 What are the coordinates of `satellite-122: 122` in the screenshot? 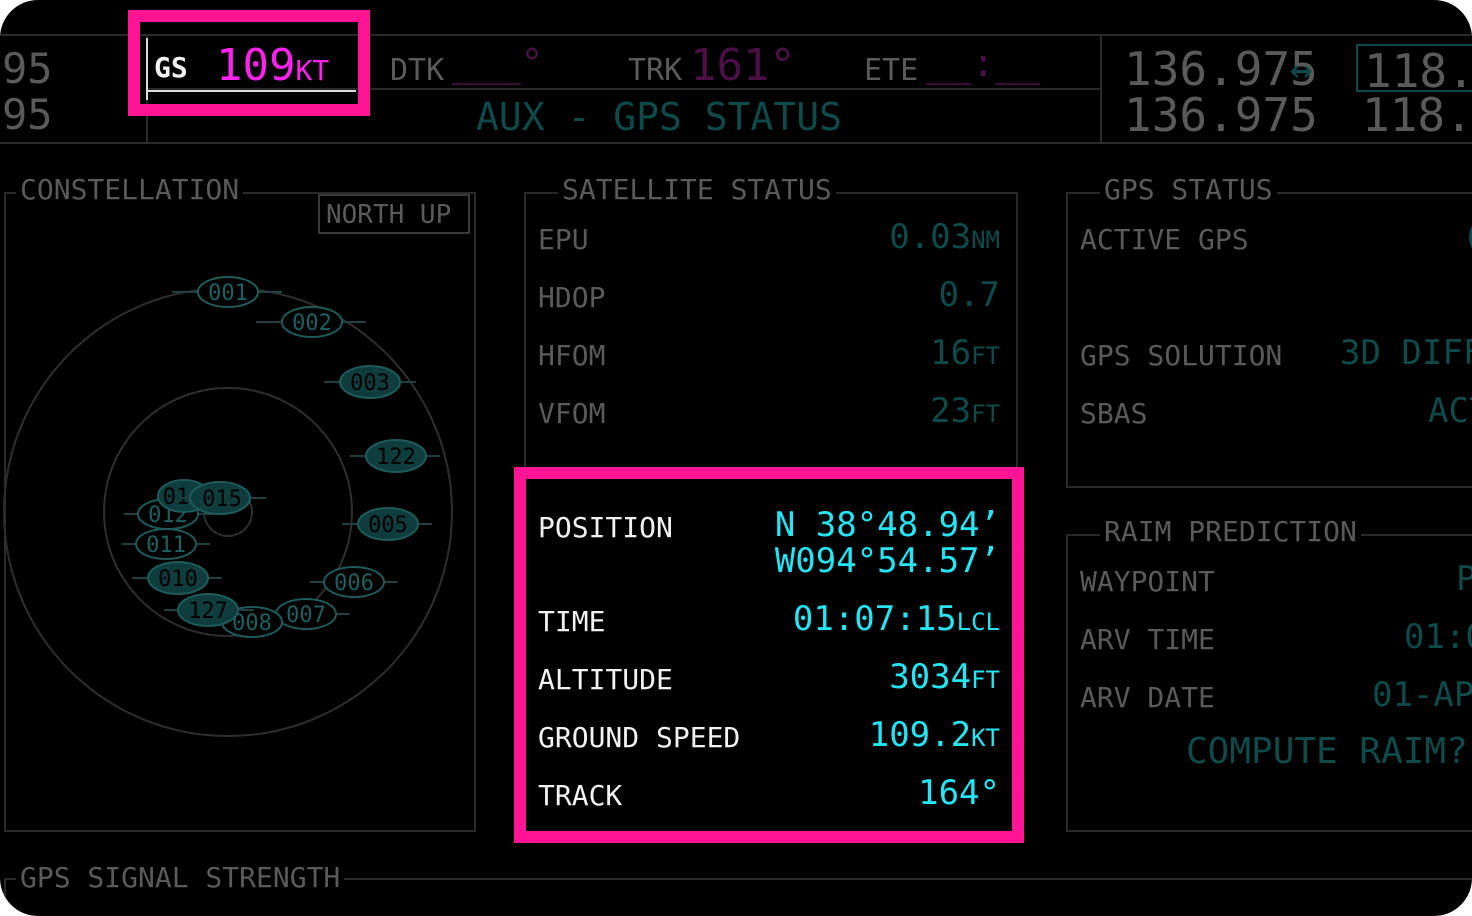 It's located at (395, 456).